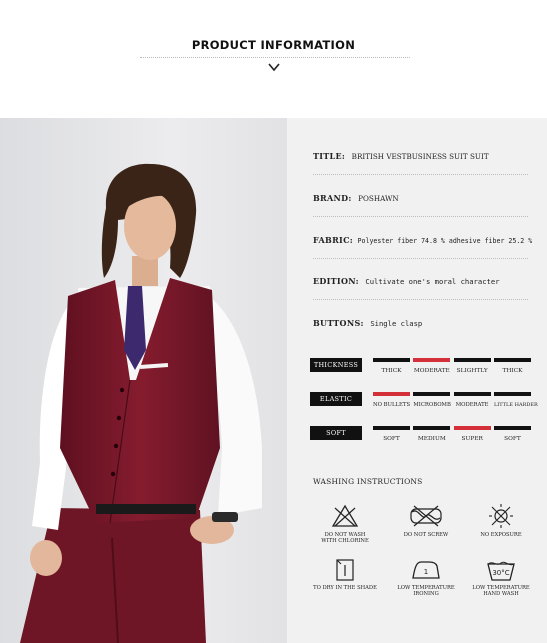 The width and height of the screenshot is (547, 643). I want to click on care-item: 30°C LOW TEMPERATURE HAND WASH, so click(501, 578).